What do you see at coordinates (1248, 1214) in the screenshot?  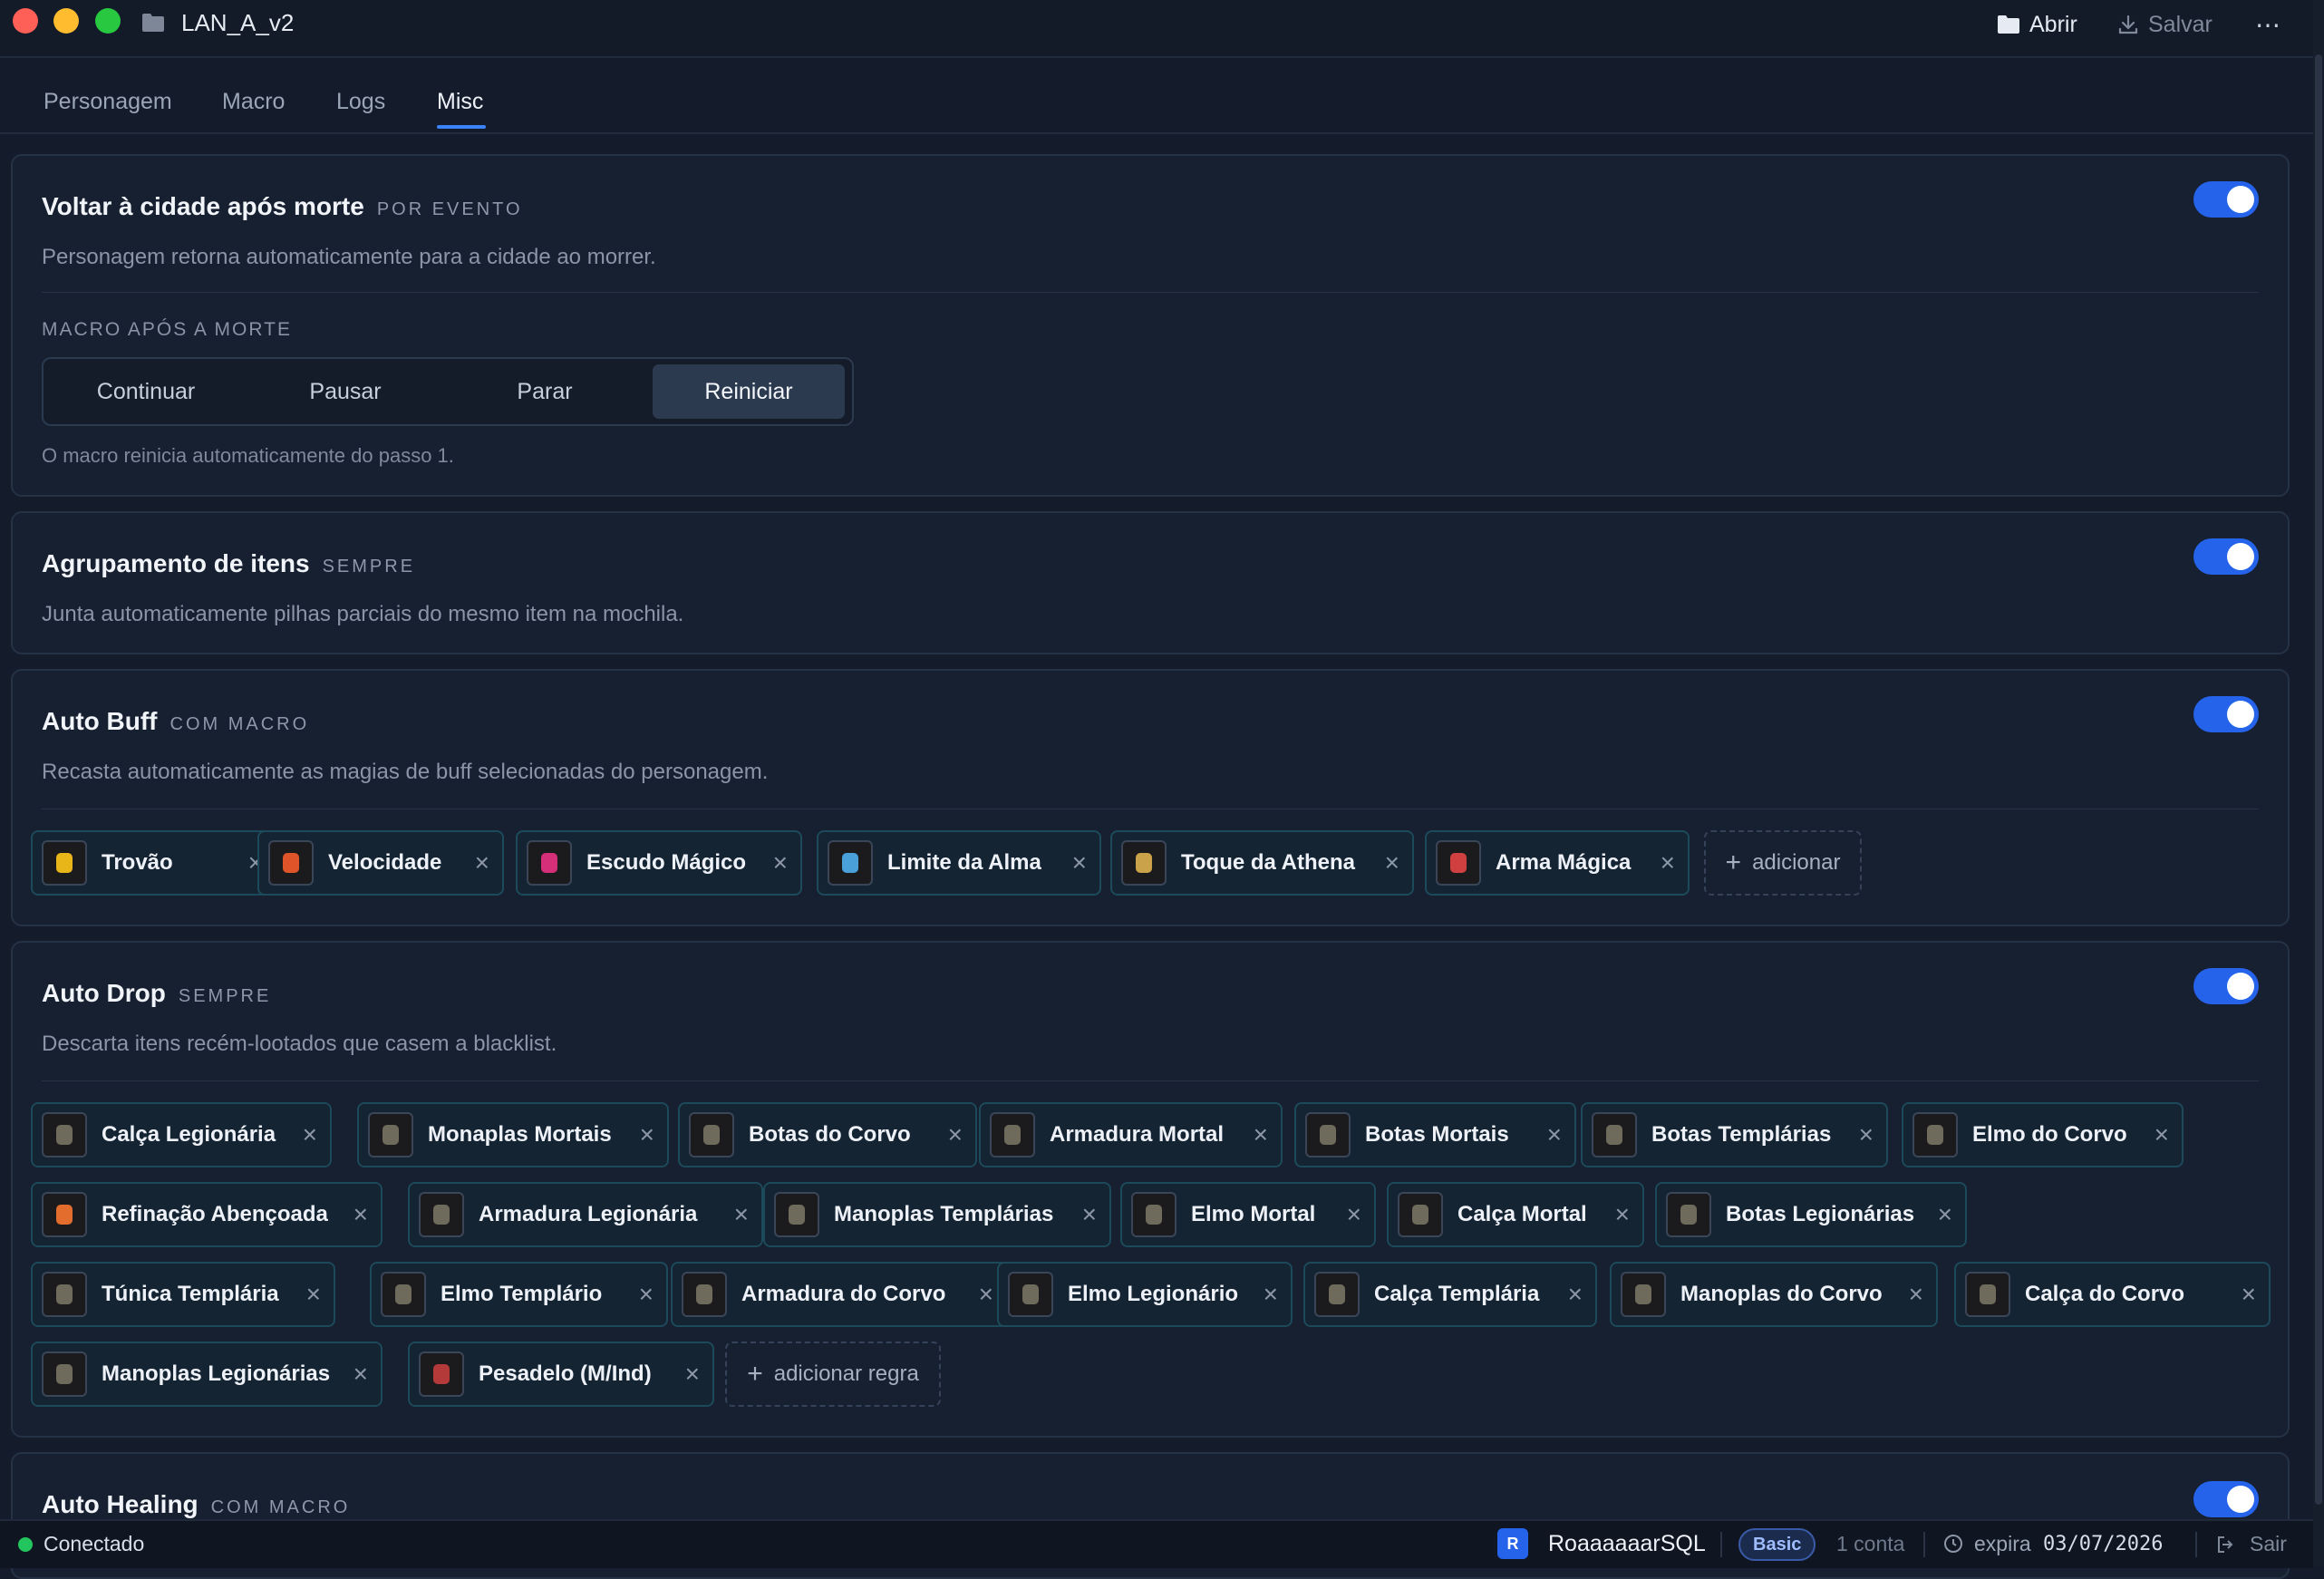 I see `item-chip: Elmo Mortal ×` at bounding box center [1248, 1214].